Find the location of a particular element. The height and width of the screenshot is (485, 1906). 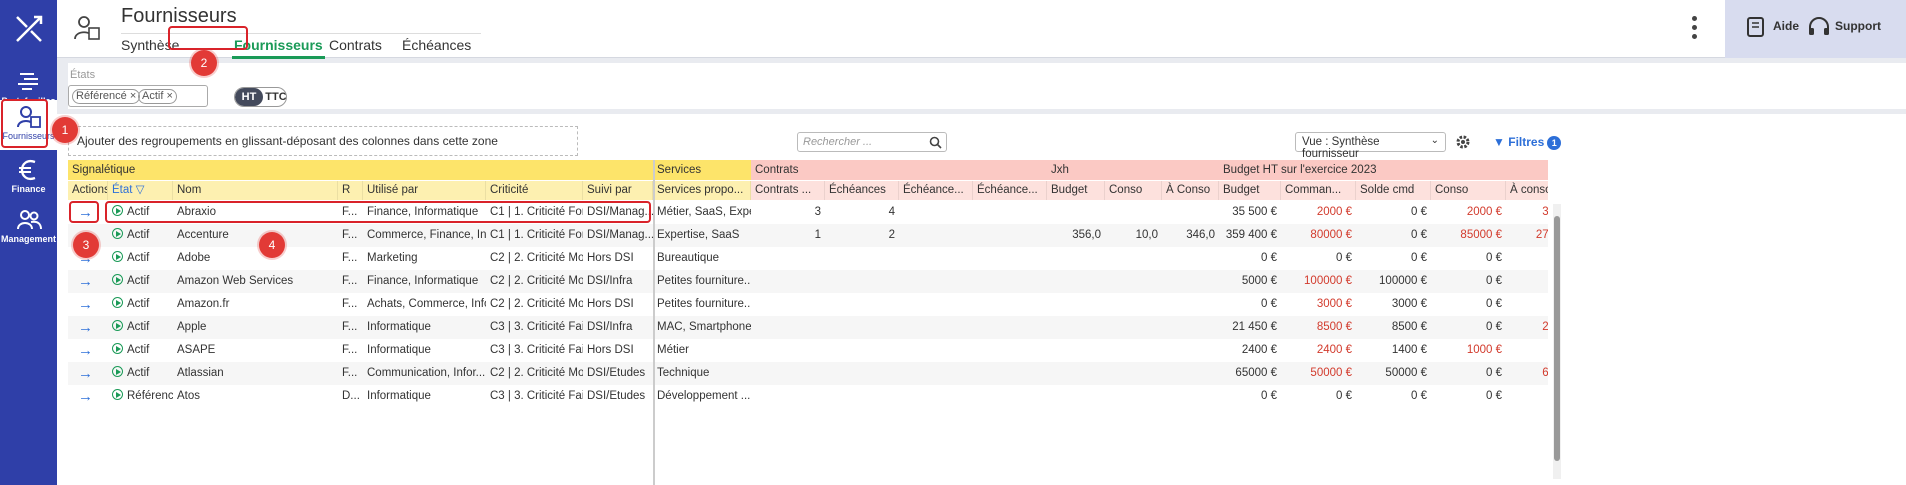

etats-multiselect: Référencé × Actif × is located at coordinates (138, 96).